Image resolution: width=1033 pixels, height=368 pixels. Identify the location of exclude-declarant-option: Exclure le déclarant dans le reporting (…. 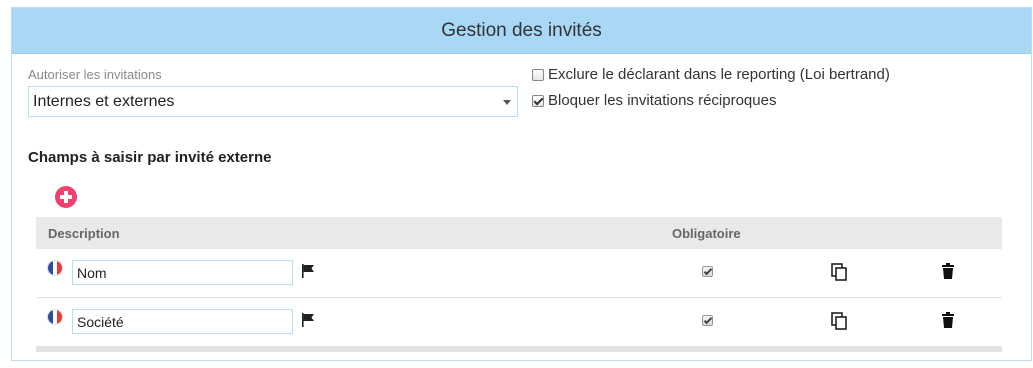
(711, 74).